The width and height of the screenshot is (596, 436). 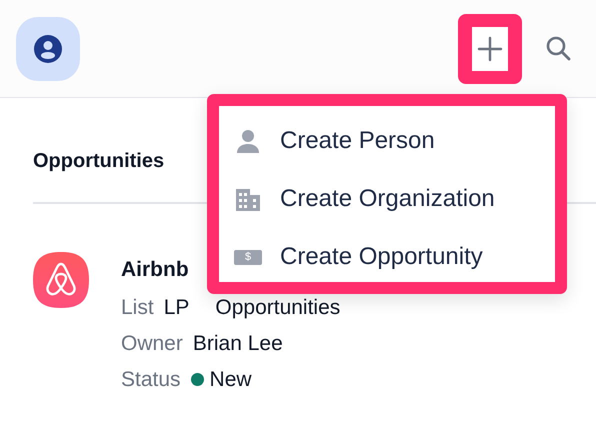 I want to click on add-button, so click(x=490, y=49).